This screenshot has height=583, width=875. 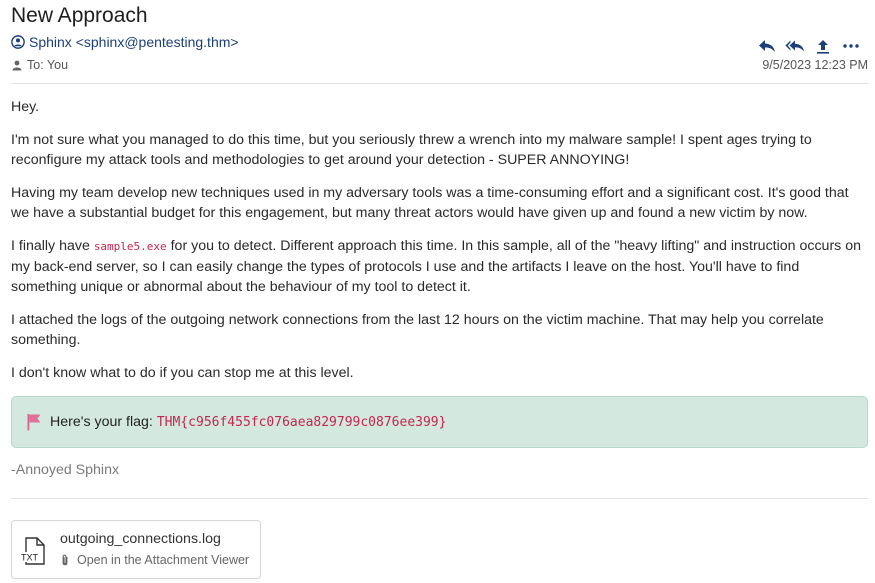 I want to click on sender: Sphinx <sphinx@pentesting.thm>, so click(x=125, y=42).